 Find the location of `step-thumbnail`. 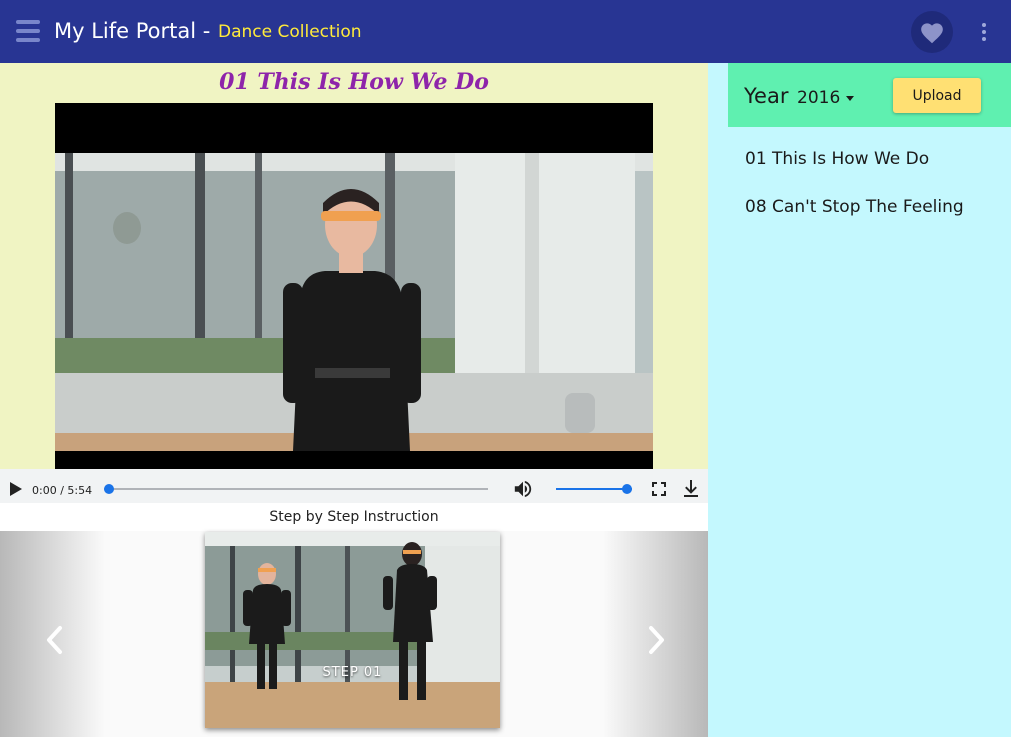

step-thumbnail is located at coordinates (352, 630).